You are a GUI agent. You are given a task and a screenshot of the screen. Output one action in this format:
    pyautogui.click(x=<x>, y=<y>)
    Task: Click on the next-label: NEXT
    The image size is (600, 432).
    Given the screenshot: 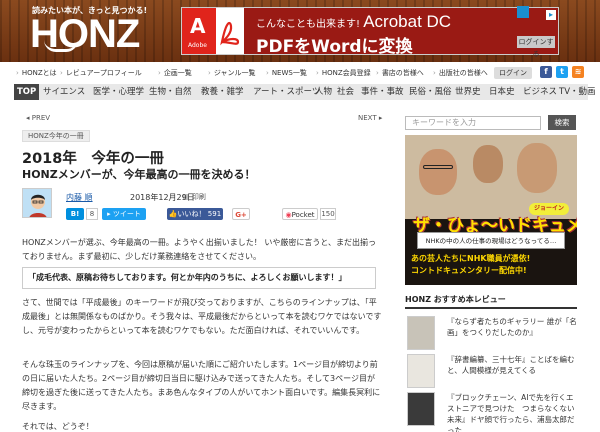 What is the action you would take?
    pyautogui.click(x=367, y=118)
    